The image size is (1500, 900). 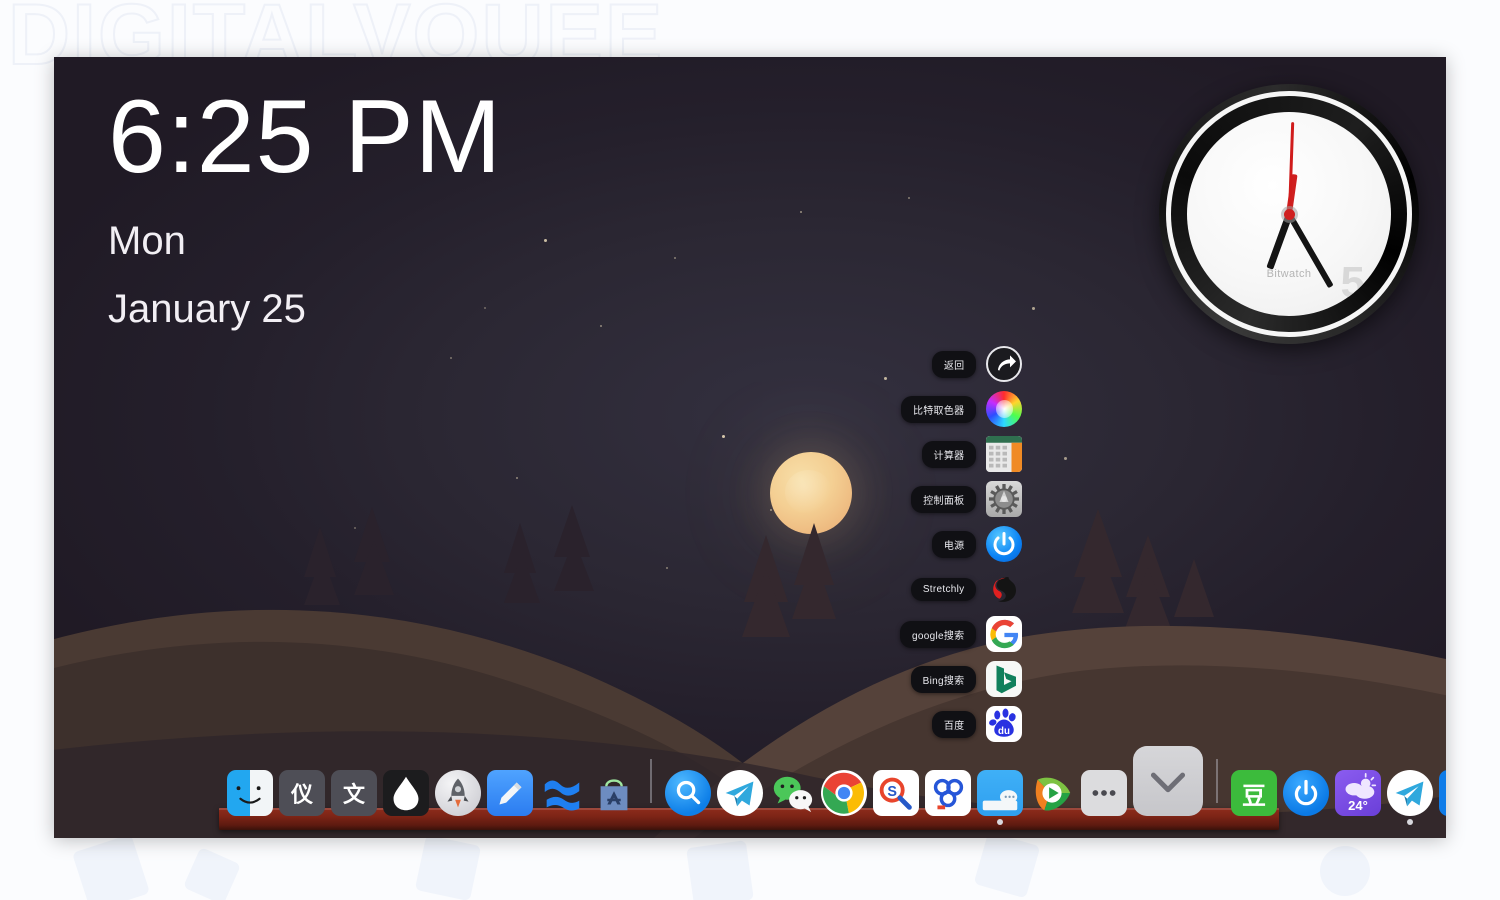 I want to click on back-arrow-icon, so click(x=1004, y=364).